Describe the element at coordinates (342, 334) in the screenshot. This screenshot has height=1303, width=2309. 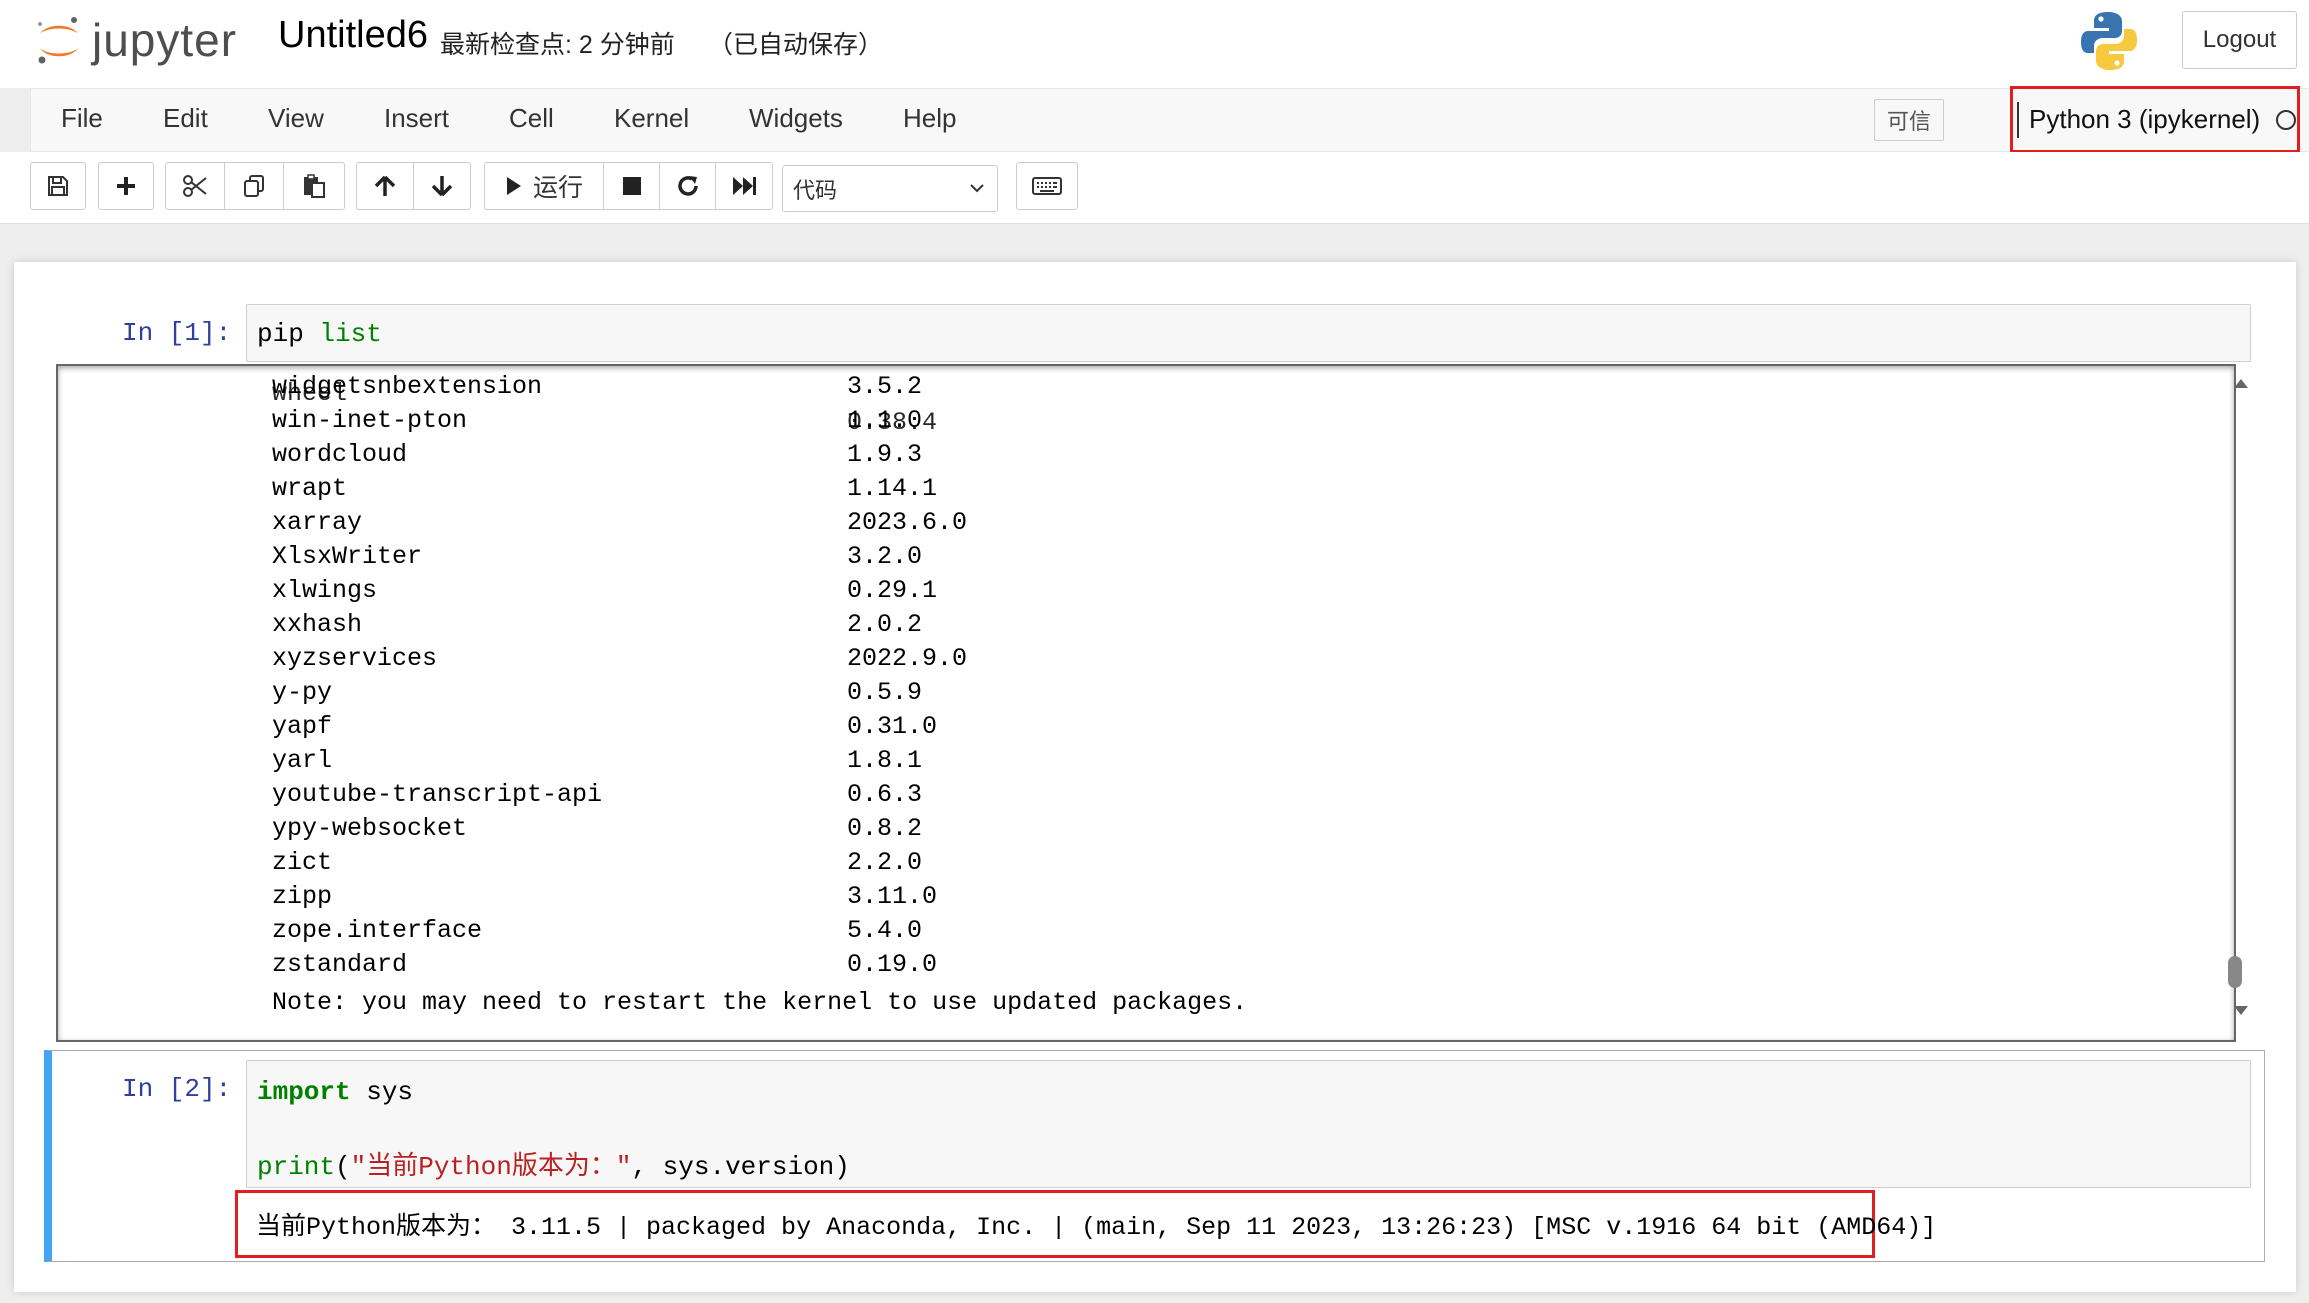
I see `cell1-code-list: list` at that location.